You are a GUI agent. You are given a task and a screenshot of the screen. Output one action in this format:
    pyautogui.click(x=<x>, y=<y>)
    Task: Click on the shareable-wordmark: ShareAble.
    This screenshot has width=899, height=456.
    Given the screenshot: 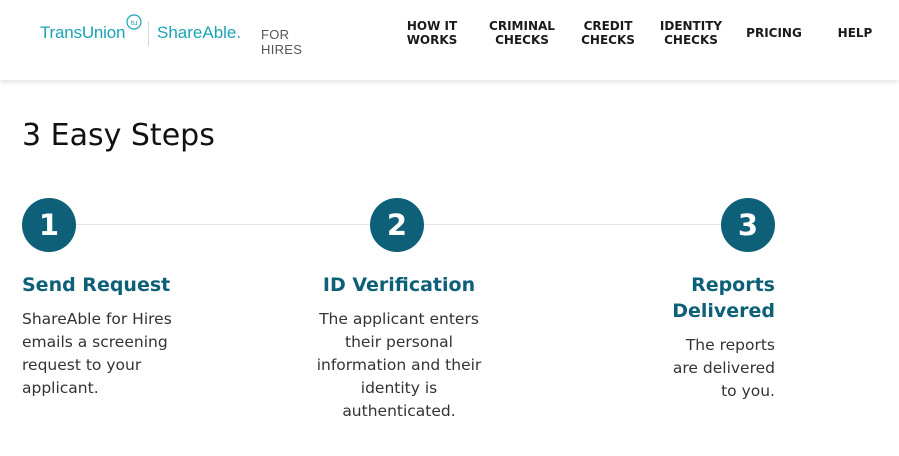 What is the action you would take?
    pyautogui.click(x=199, y=32)
    